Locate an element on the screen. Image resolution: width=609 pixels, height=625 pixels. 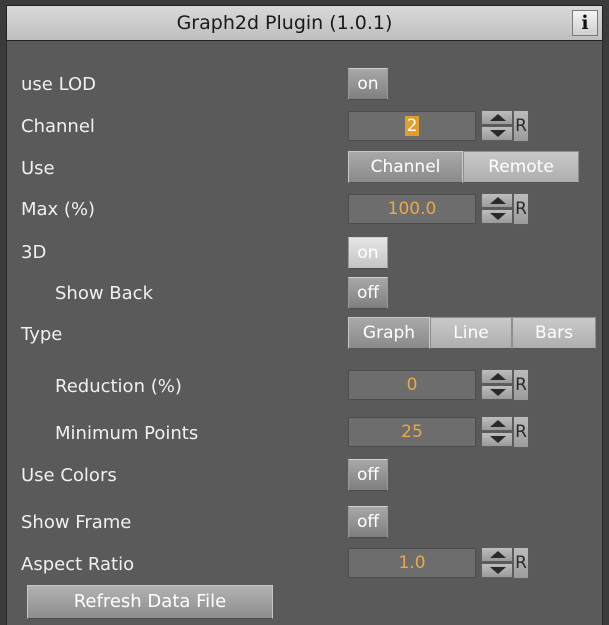
use-colors-toggle: off is located at coordinates (368, 475).